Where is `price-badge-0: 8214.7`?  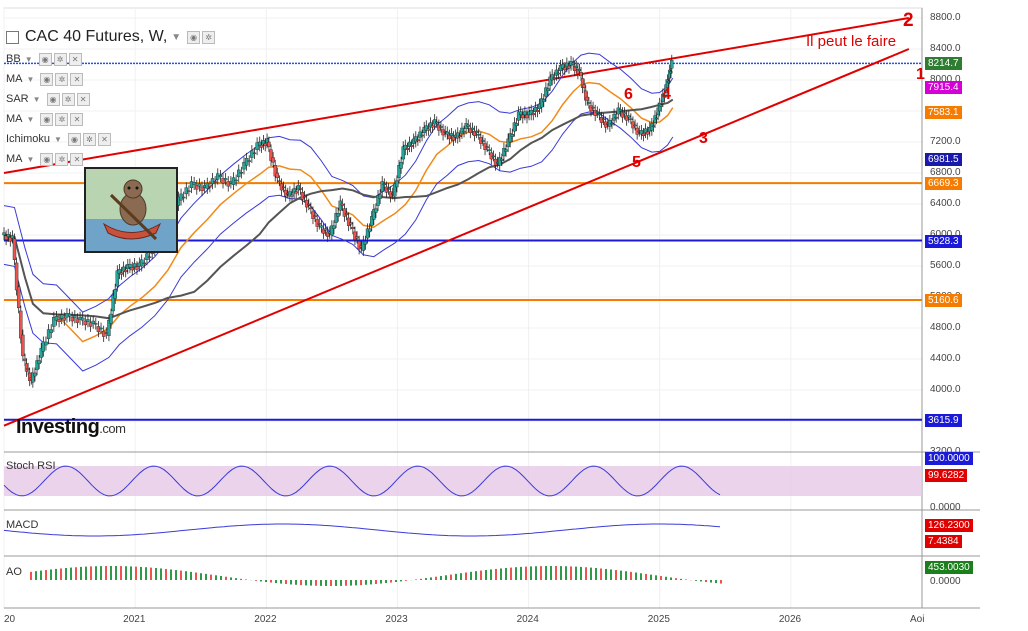
price-badge-0: 8214.7 is located at coordinates (943, 64).